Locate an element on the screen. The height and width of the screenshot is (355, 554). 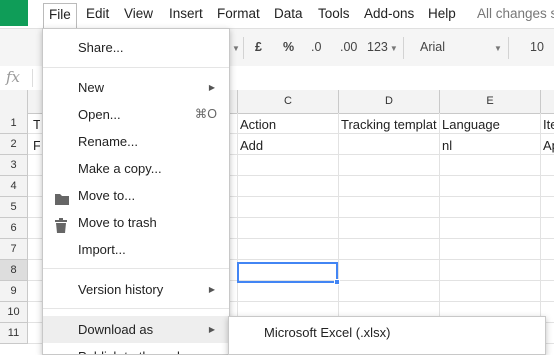
menu-item-label: Move to trash is located at coordinates (117, 222).